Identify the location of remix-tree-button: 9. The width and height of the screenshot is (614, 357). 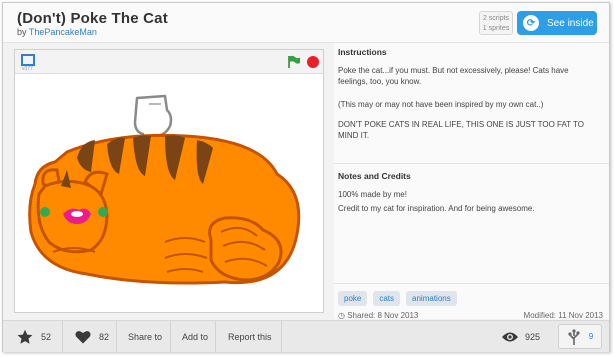
(580, 336).